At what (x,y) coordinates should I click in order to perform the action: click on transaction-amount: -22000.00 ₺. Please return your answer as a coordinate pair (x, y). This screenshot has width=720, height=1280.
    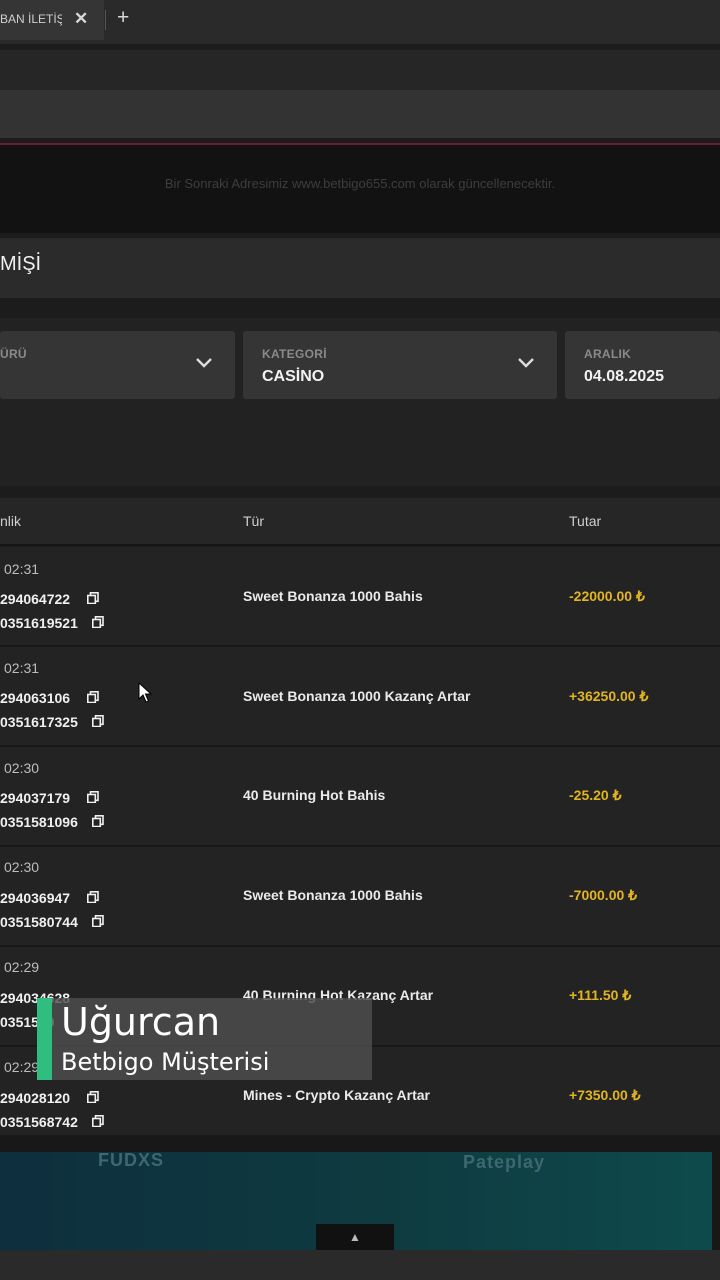
    Looking at the image, I should click on (607, 596).